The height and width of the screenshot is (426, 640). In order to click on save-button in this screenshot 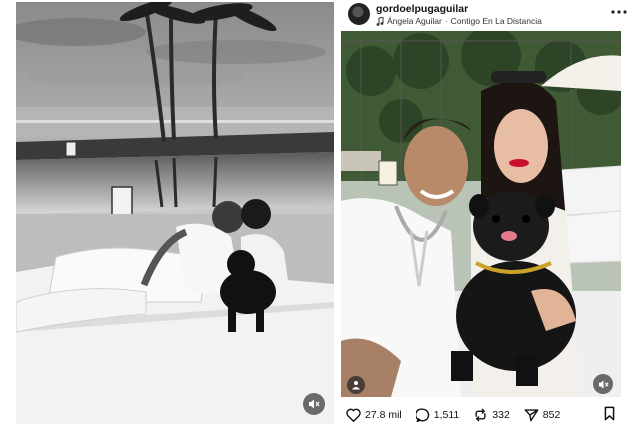, I will do `click(609, 416)`.